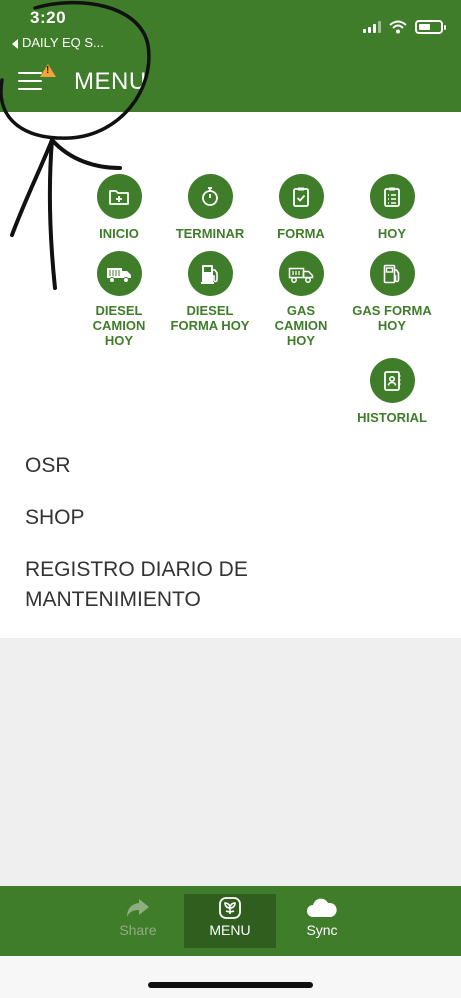  Describe the element at coordinates (15, 43) in the screenshot. I see `back-triangle-icon` at that location.